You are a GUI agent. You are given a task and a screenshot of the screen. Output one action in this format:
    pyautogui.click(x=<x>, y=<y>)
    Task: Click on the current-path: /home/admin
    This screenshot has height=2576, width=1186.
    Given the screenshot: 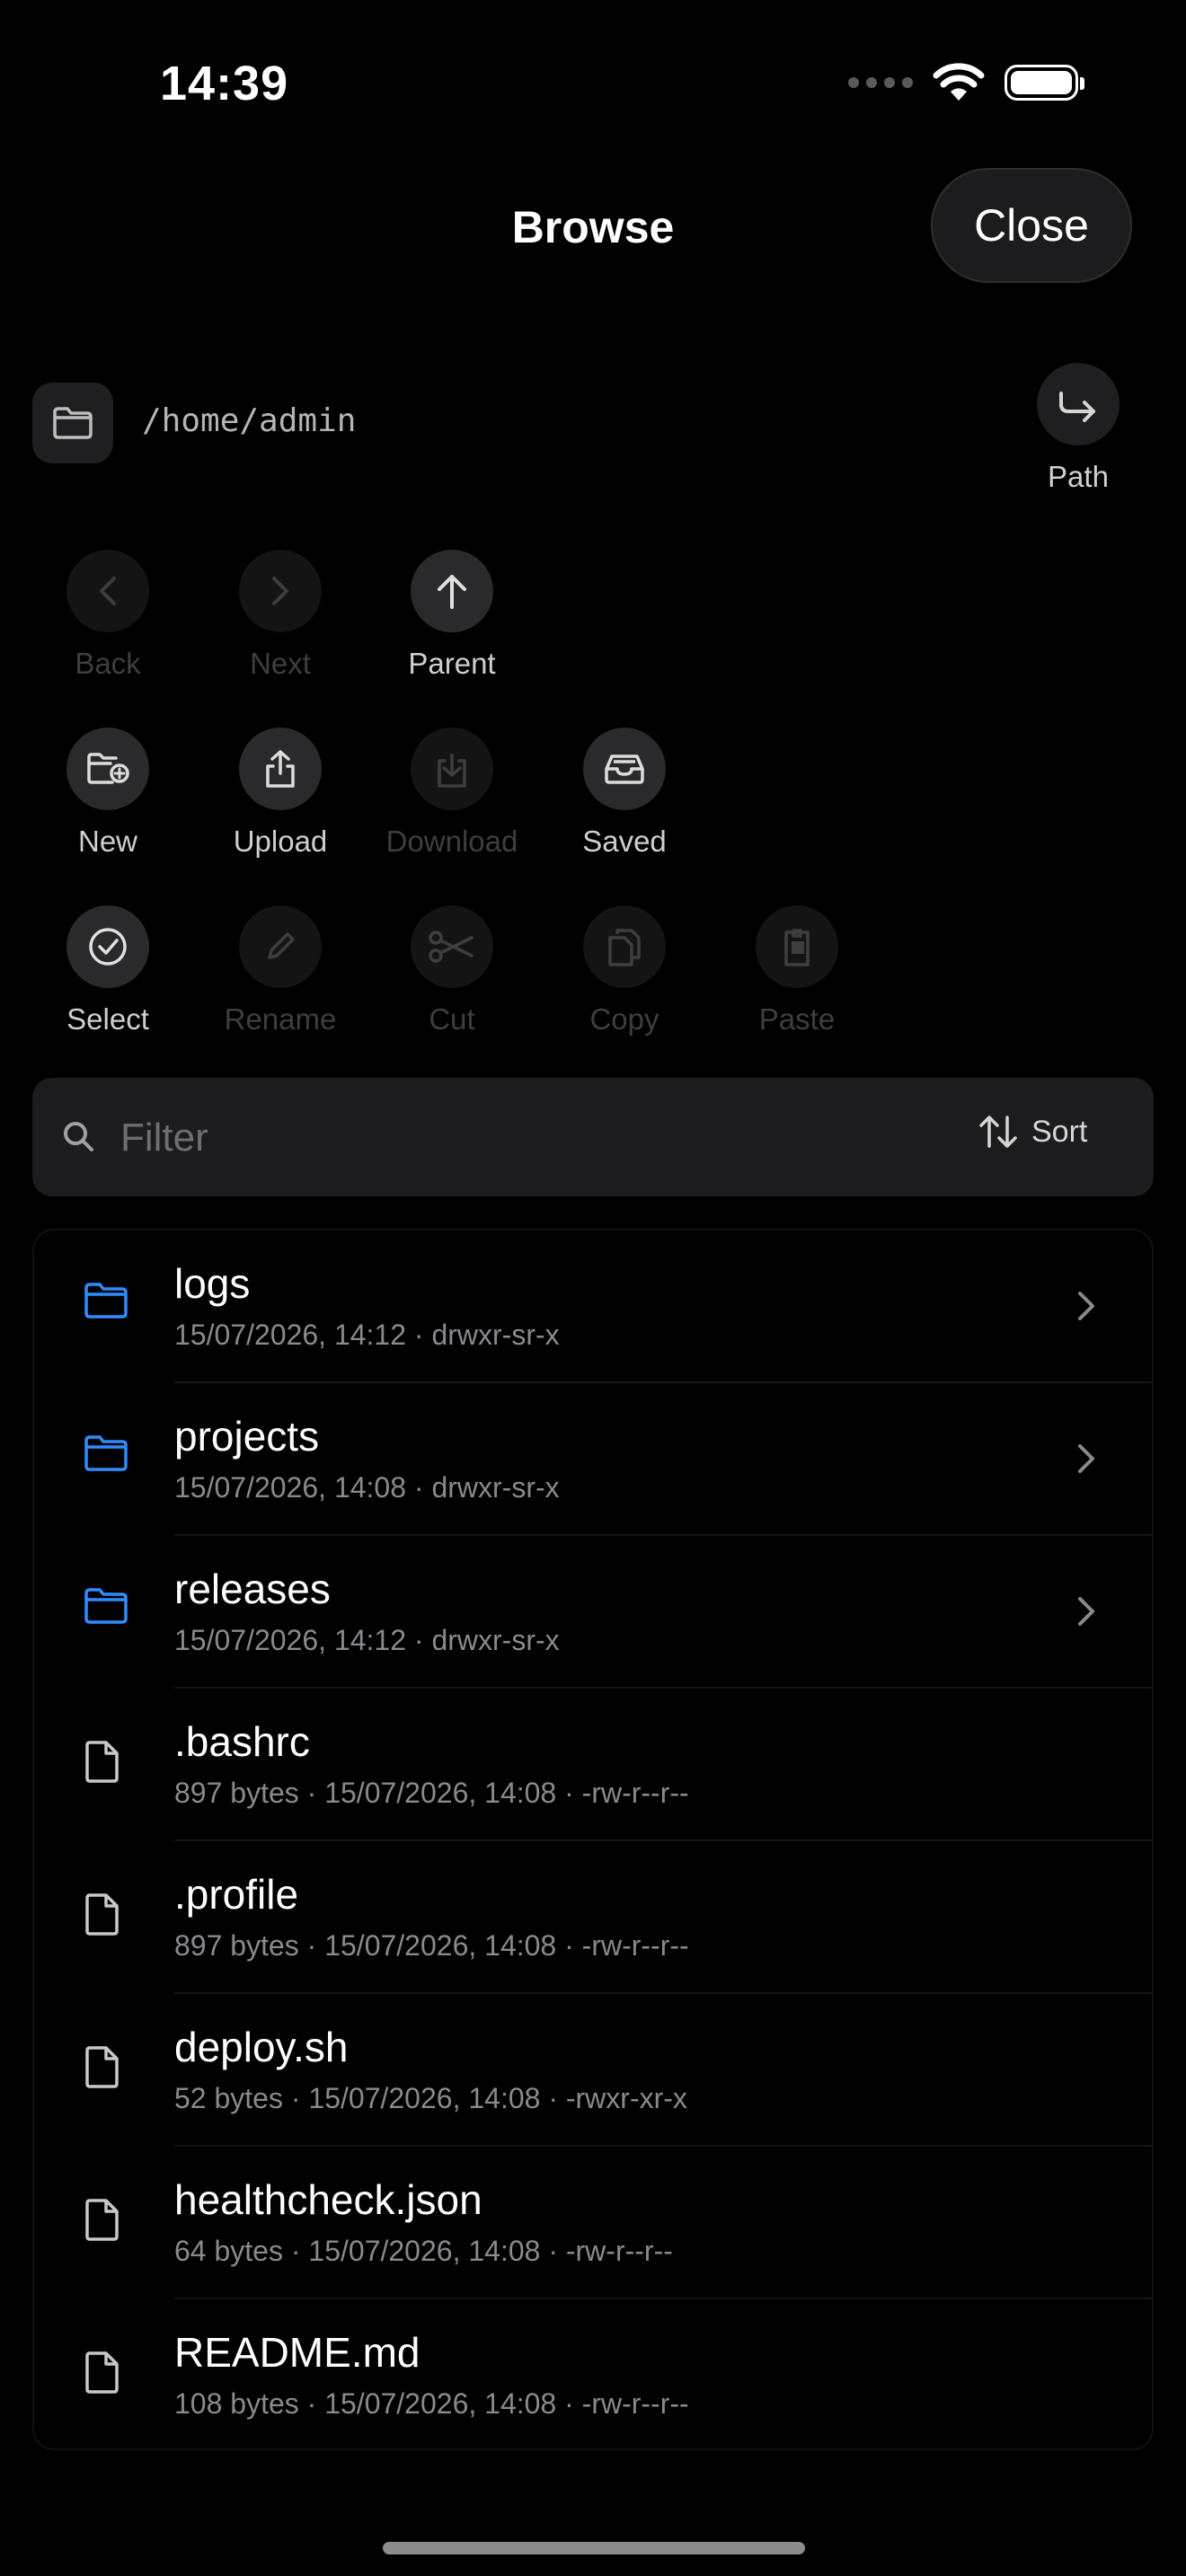 What is the action you would take?
    pyautogui.click(x=249, y=420)
    